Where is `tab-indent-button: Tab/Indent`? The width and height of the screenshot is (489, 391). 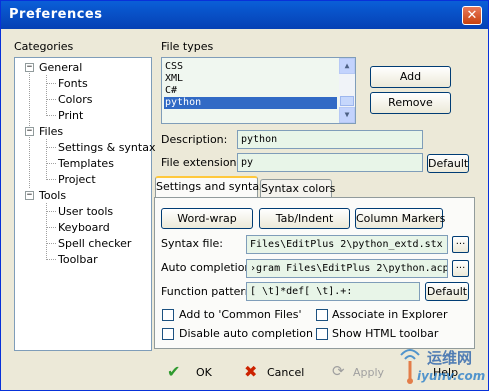 tab-indent-button: Tab/Indent is located at coordinates (304, 218).